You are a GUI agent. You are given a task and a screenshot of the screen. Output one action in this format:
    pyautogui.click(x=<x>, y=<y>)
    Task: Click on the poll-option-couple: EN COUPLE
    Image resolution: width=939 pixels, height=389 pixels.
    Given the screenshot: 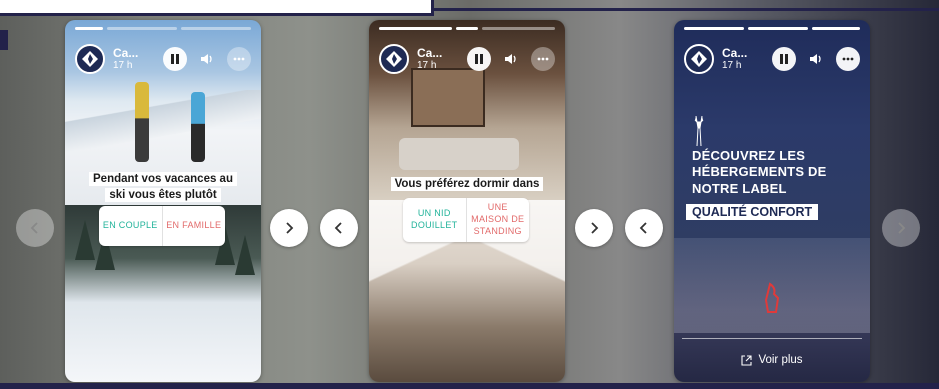 What is the action you would take?
    pyautogui.click(x=130, y=226)
    